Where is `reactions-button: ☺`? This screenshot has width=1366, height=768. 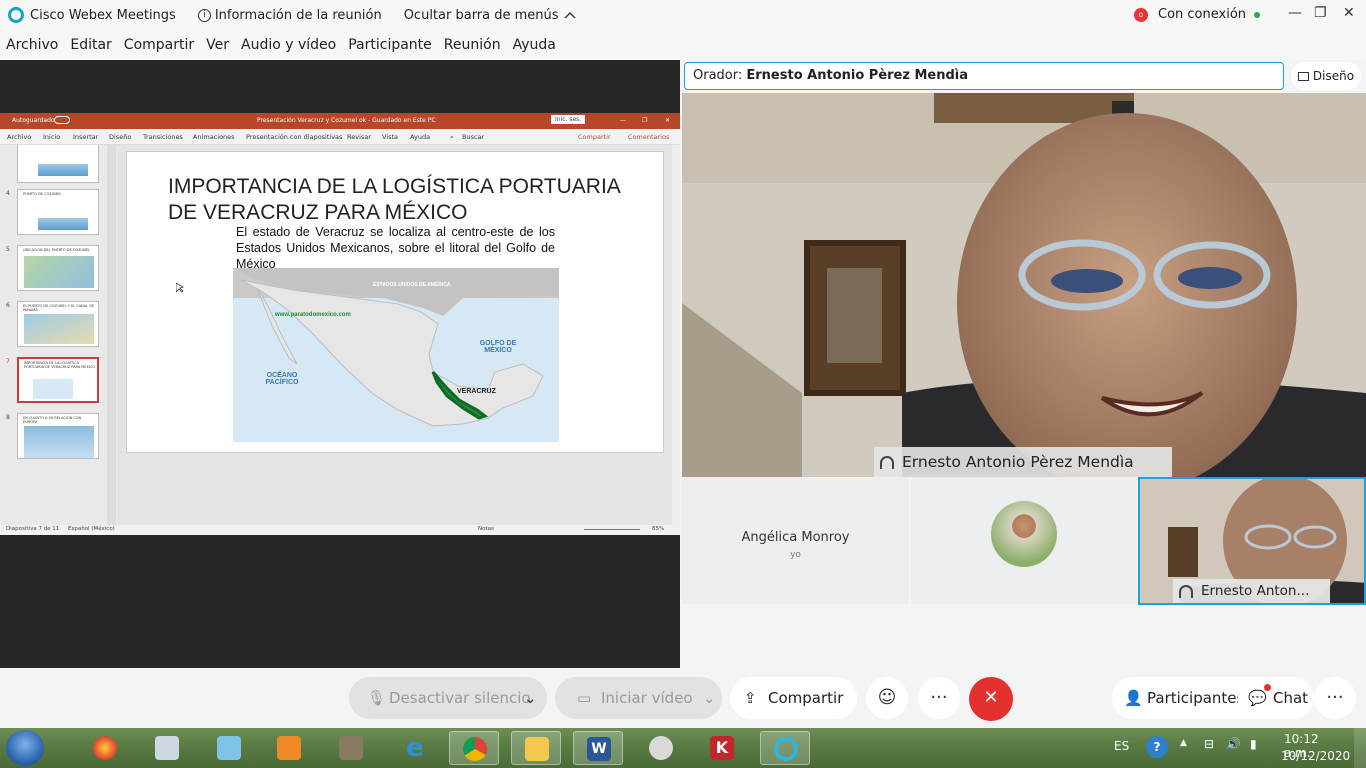
reactions-button: ☺ is located at coordinates (887, 698).